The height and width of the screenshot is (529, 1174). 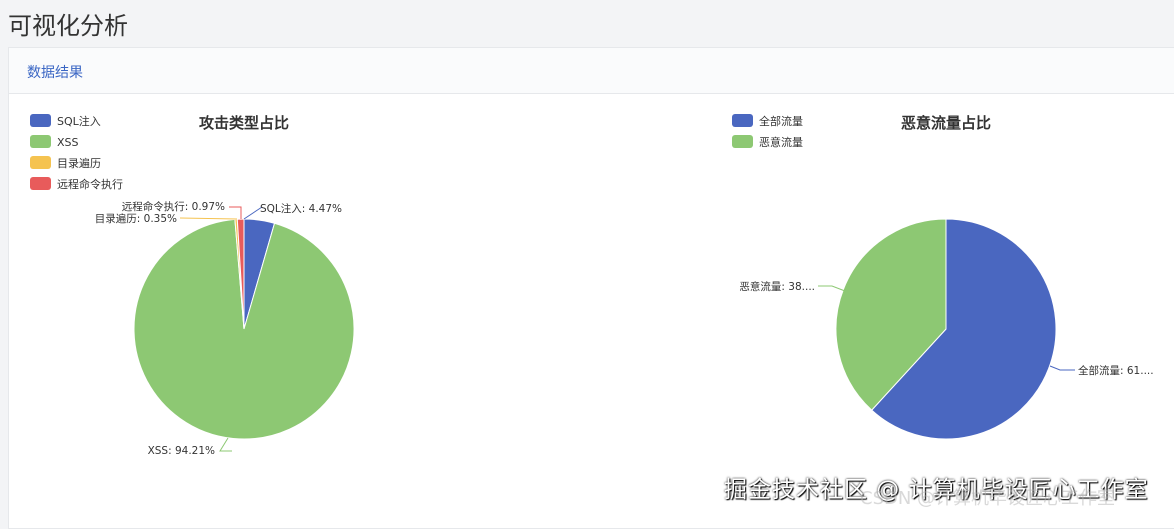 I want to click on slice-label: SQL注入: 4.47%, so click(x=301, y=208).